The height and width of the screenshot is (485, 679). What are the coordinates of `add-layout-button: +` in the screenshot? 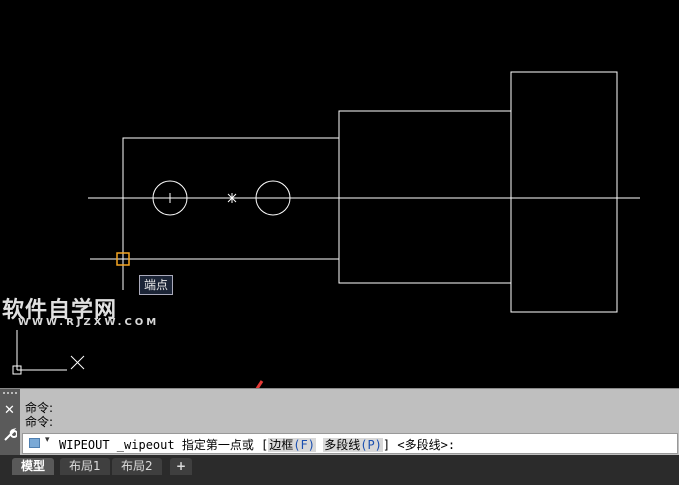 It's located at (181, 466).